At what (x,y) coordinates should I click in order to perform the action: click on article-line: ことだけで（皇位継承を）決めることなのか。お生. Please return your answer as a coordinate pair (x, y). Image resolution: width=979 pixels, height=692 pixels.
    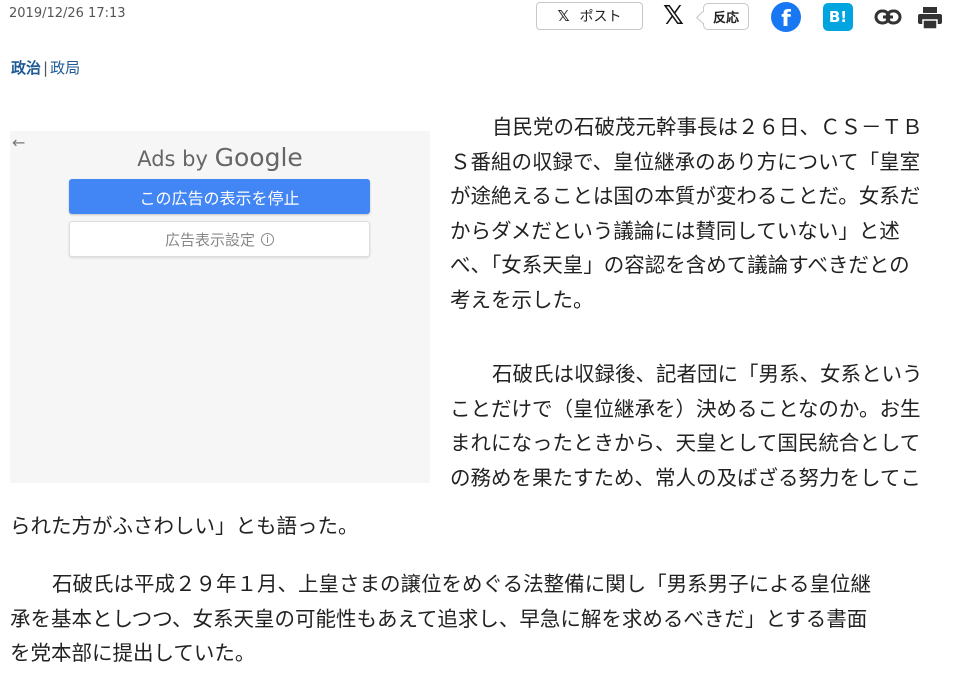
    Looking at the image, I should click on (685, 408).